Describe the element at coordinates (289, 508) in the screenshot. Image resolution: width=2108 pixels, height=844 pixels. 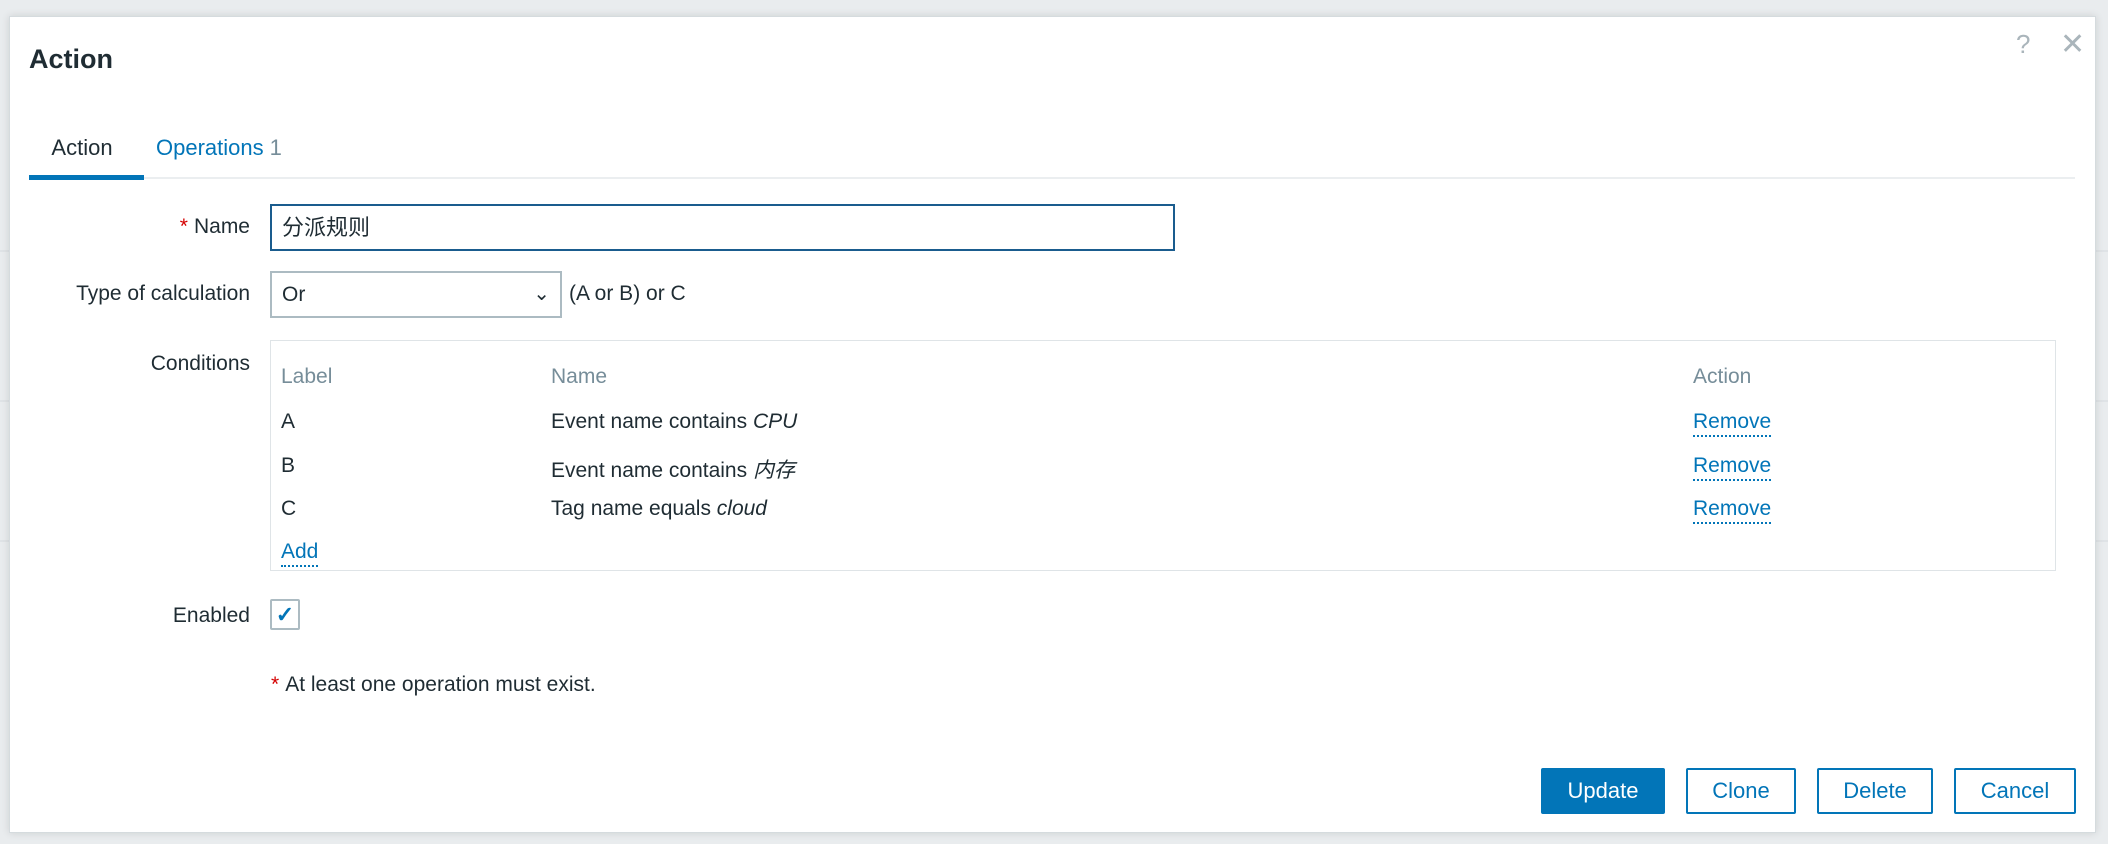
I see `condition-label: C` at that location.